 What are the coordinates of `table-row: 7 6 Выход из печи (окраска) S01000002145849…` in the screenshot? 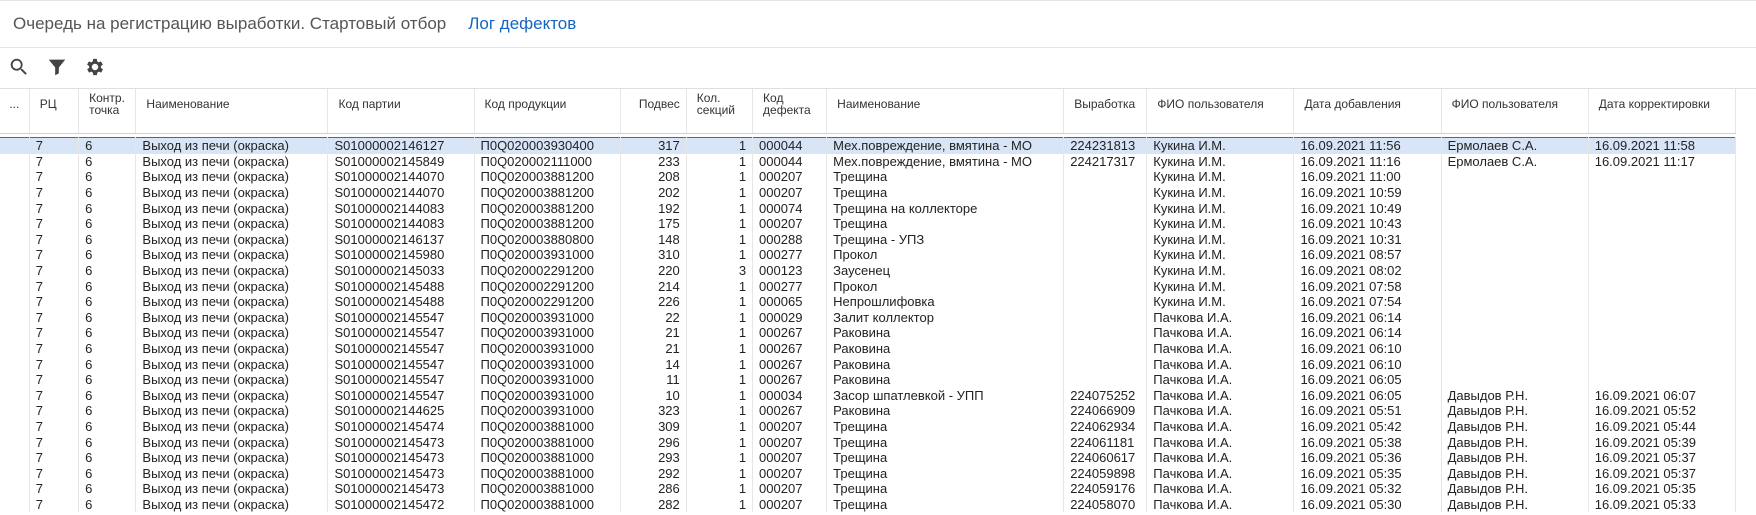 It's located at (868, 161).